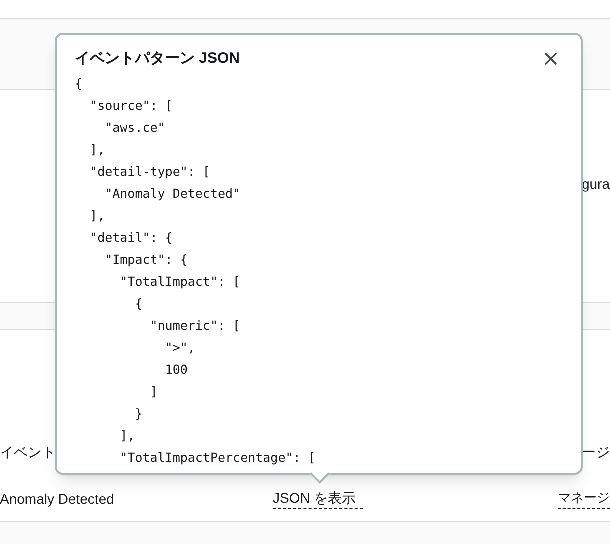 The height and width of the screenshot is (544, 610). I want to click on popover-title: イベントパターン JSON, so click(157, 58).